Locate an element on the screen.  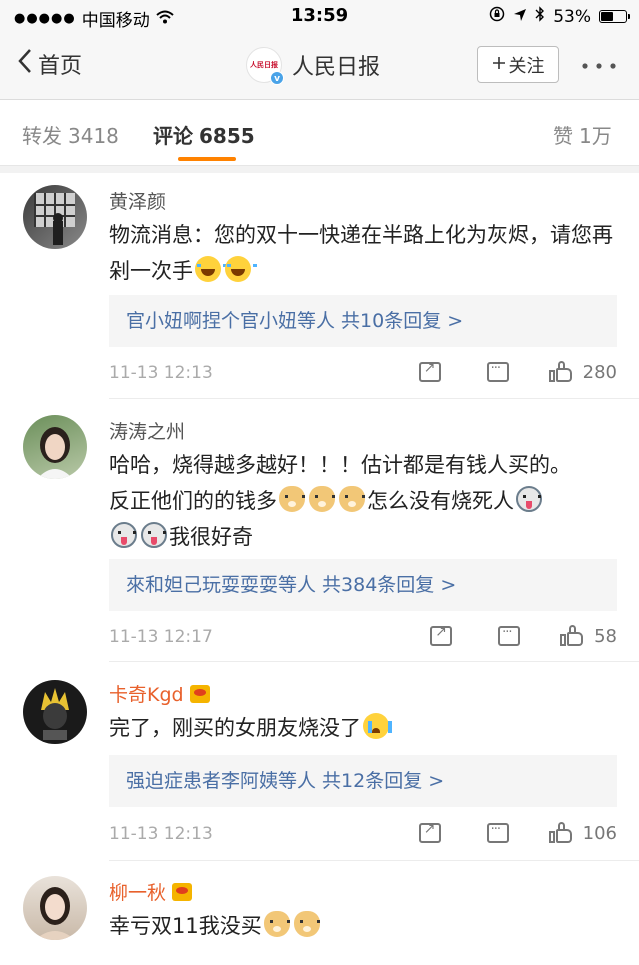
comment-actions: 280 is located at coordinates (517, 371).